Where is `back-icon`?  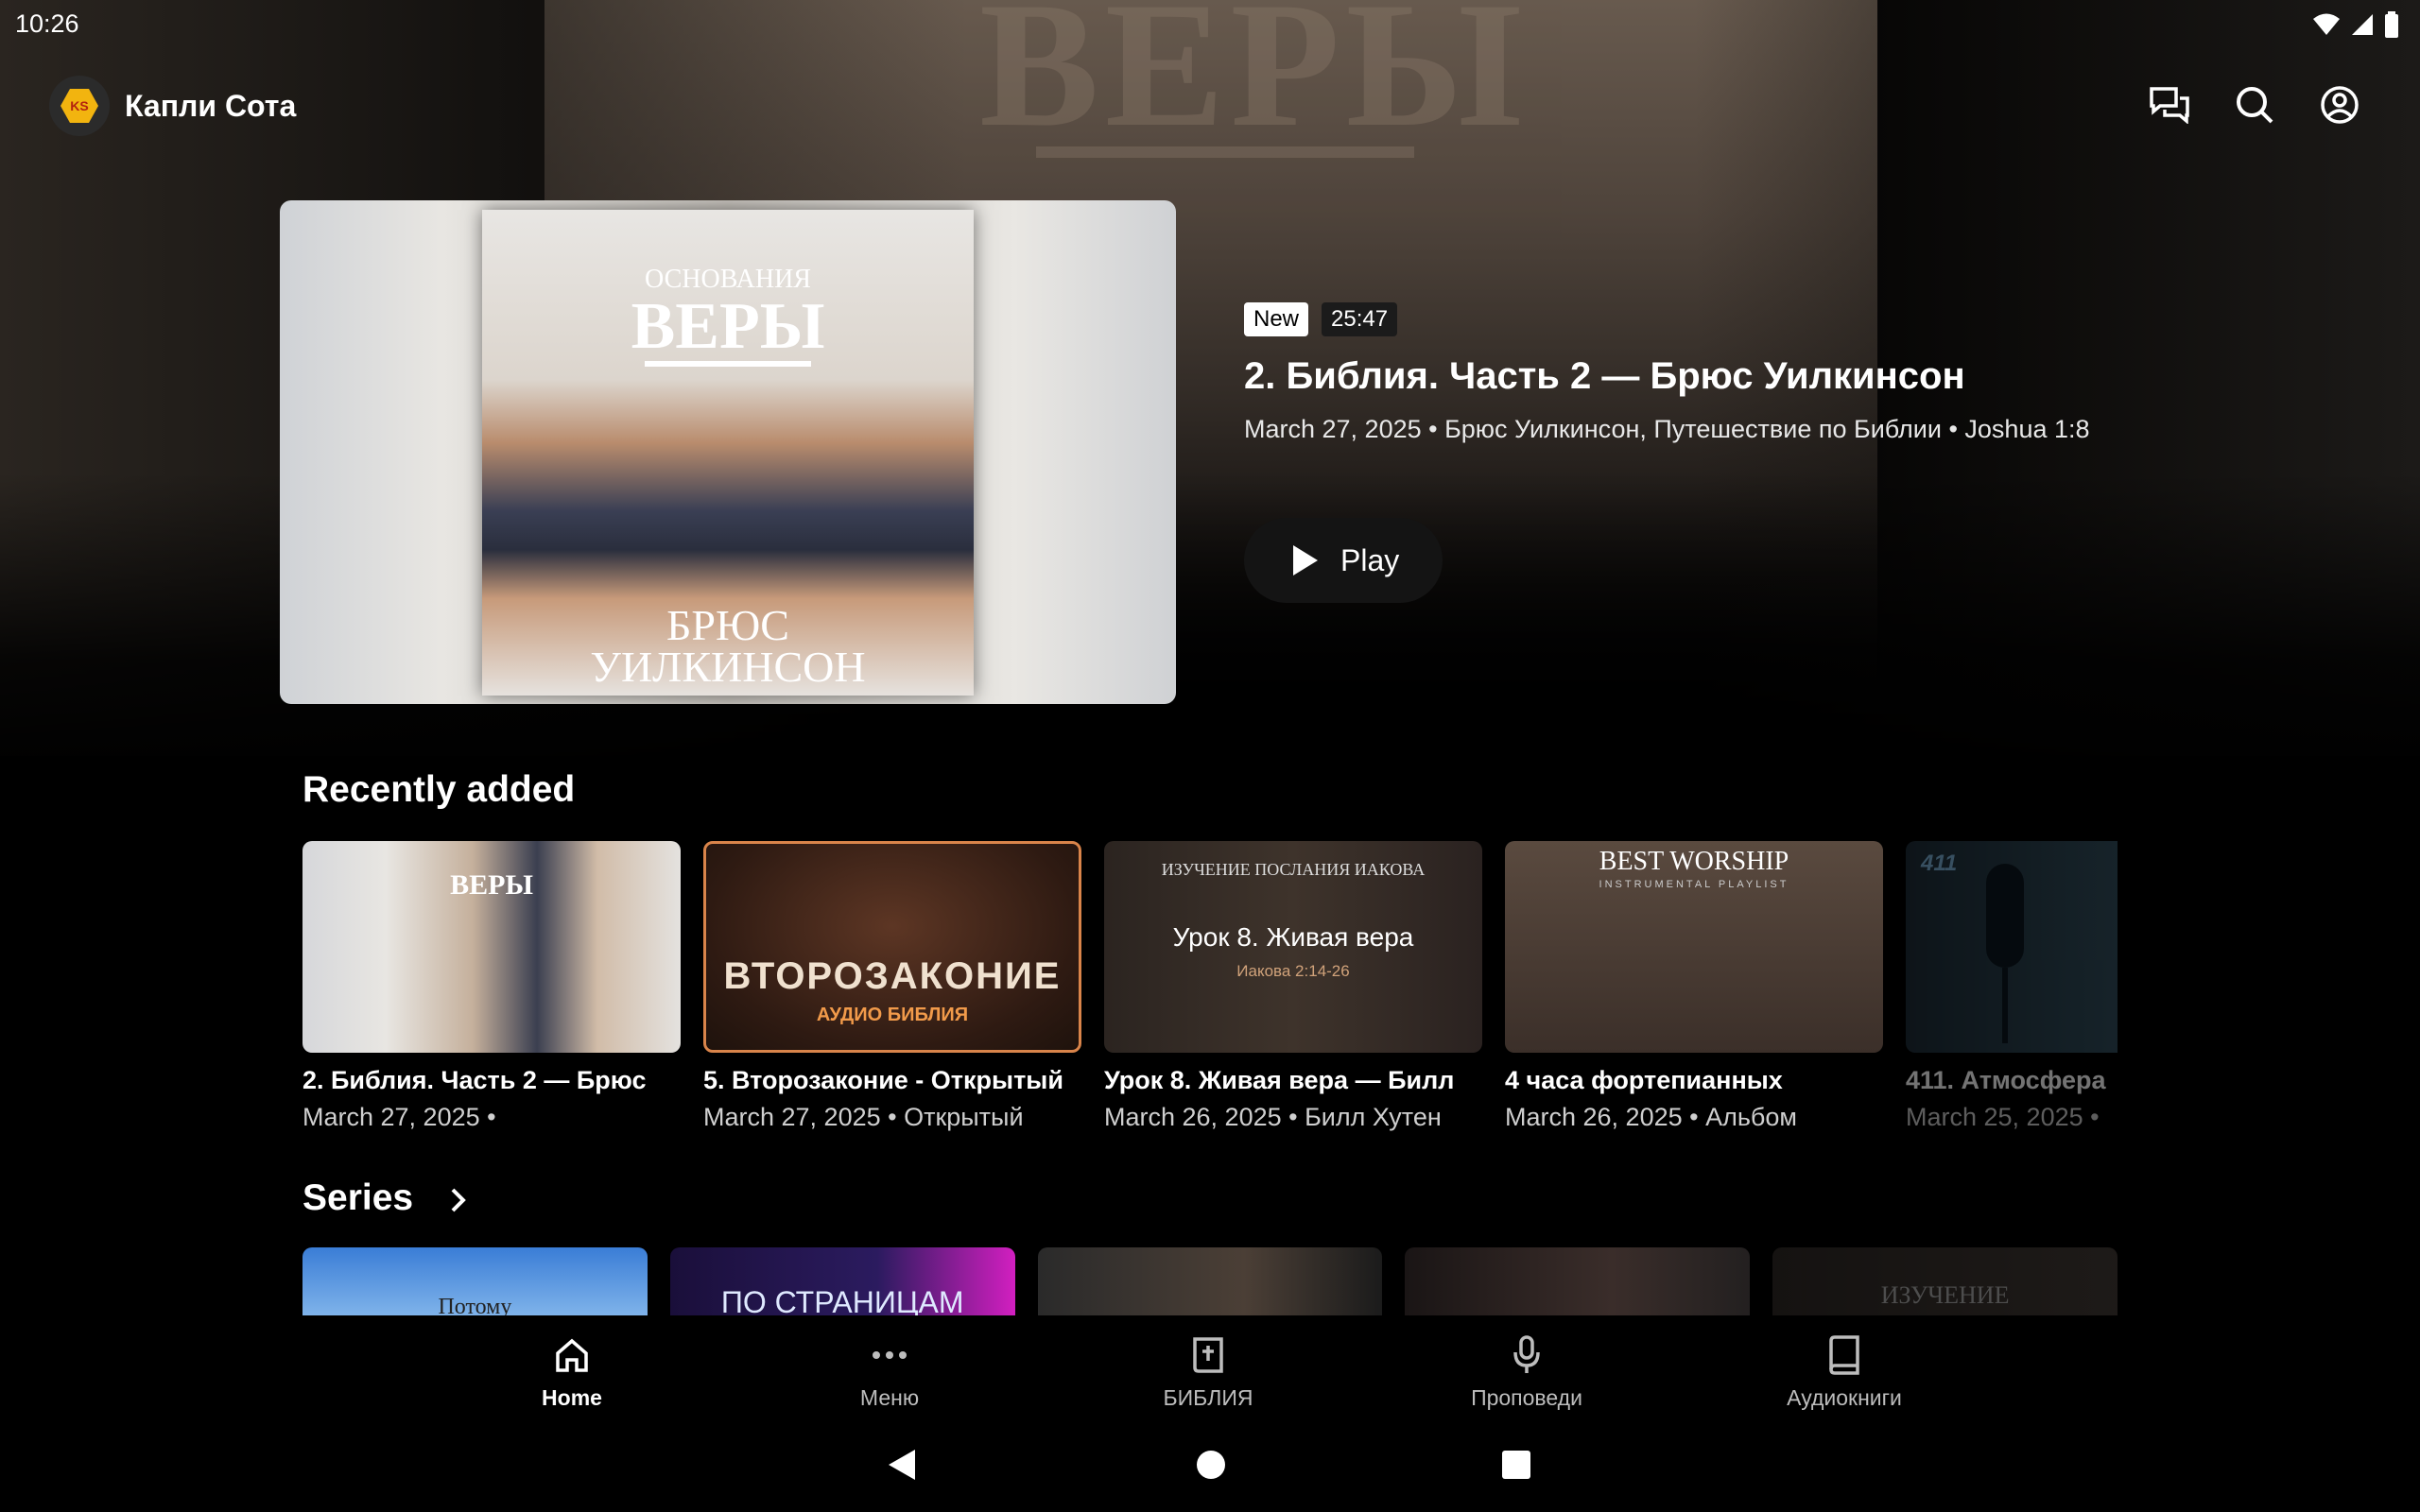
back-icon is located at coordinates (902, 1465).